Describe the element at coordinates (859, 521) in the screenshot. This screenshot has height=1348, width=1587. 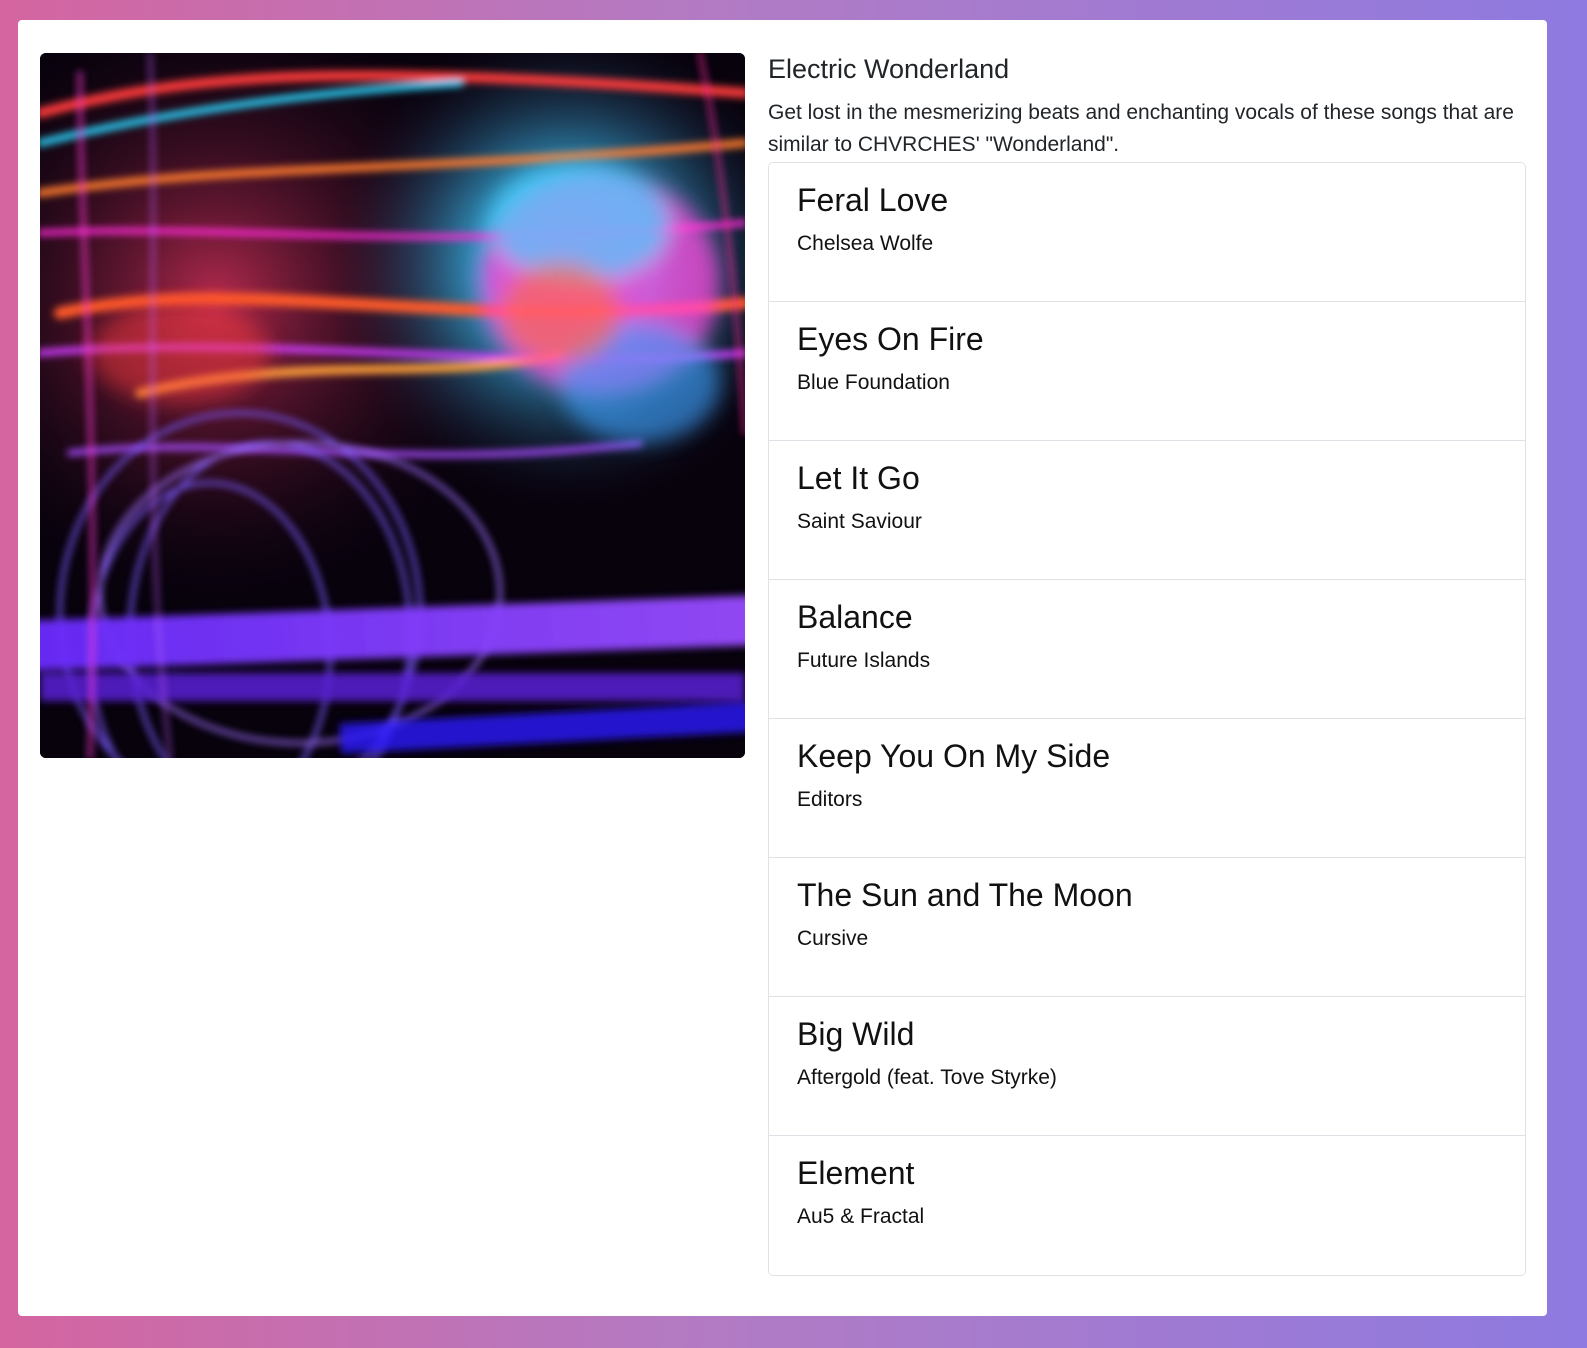
I see `track-artist: Saint Saviour` at that location.